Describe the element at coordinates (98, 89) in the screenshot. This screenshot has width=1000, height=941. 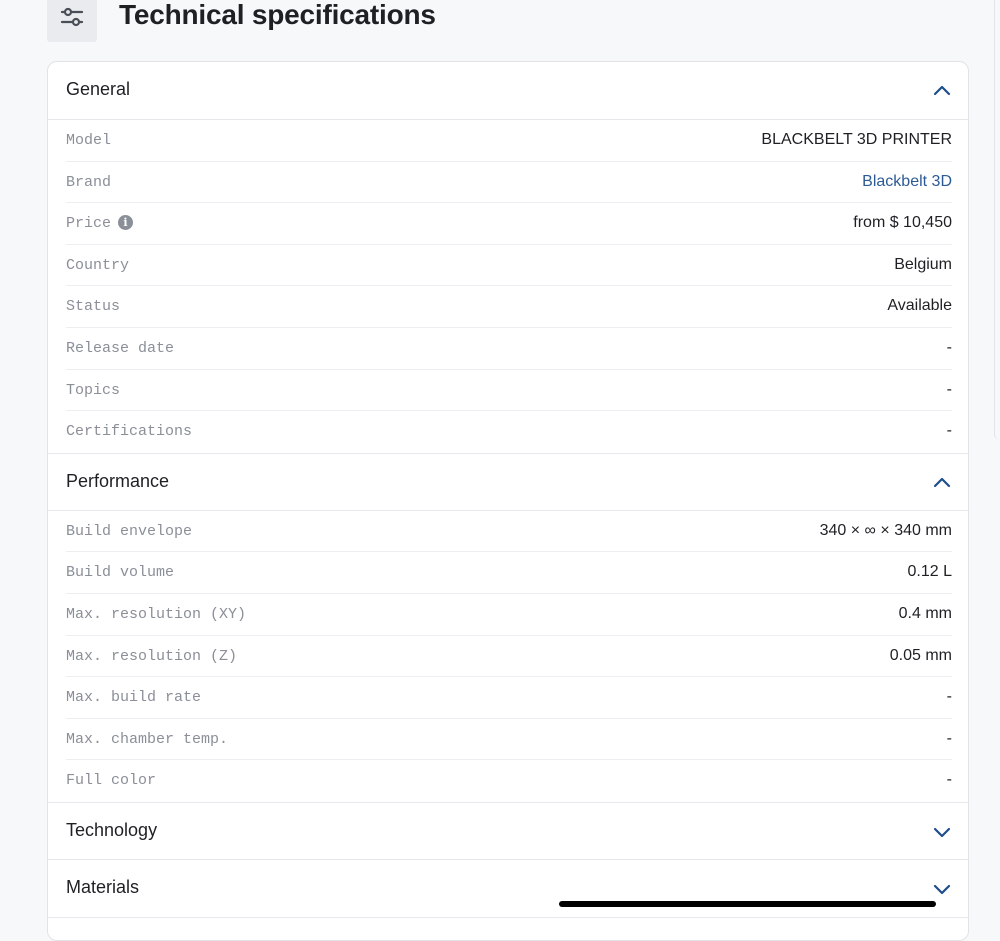
I see `section-title-general: General` at that location.